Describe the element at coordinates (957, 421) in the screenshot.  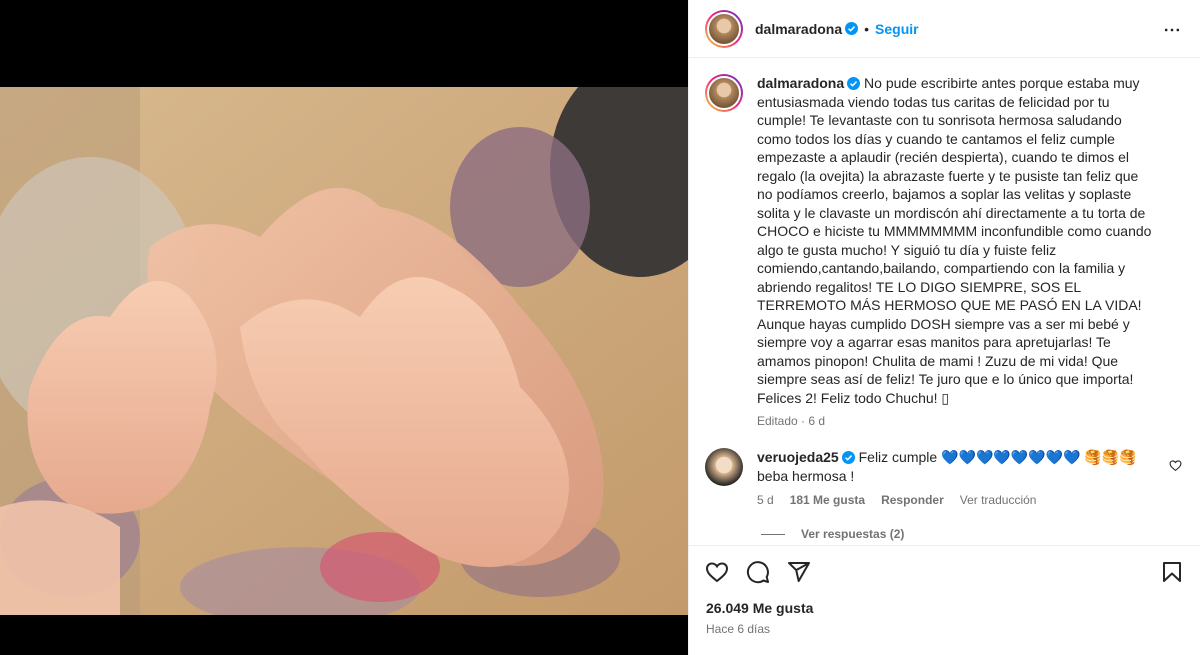
I see `caption-meta: Editado · 6 d` at that location.